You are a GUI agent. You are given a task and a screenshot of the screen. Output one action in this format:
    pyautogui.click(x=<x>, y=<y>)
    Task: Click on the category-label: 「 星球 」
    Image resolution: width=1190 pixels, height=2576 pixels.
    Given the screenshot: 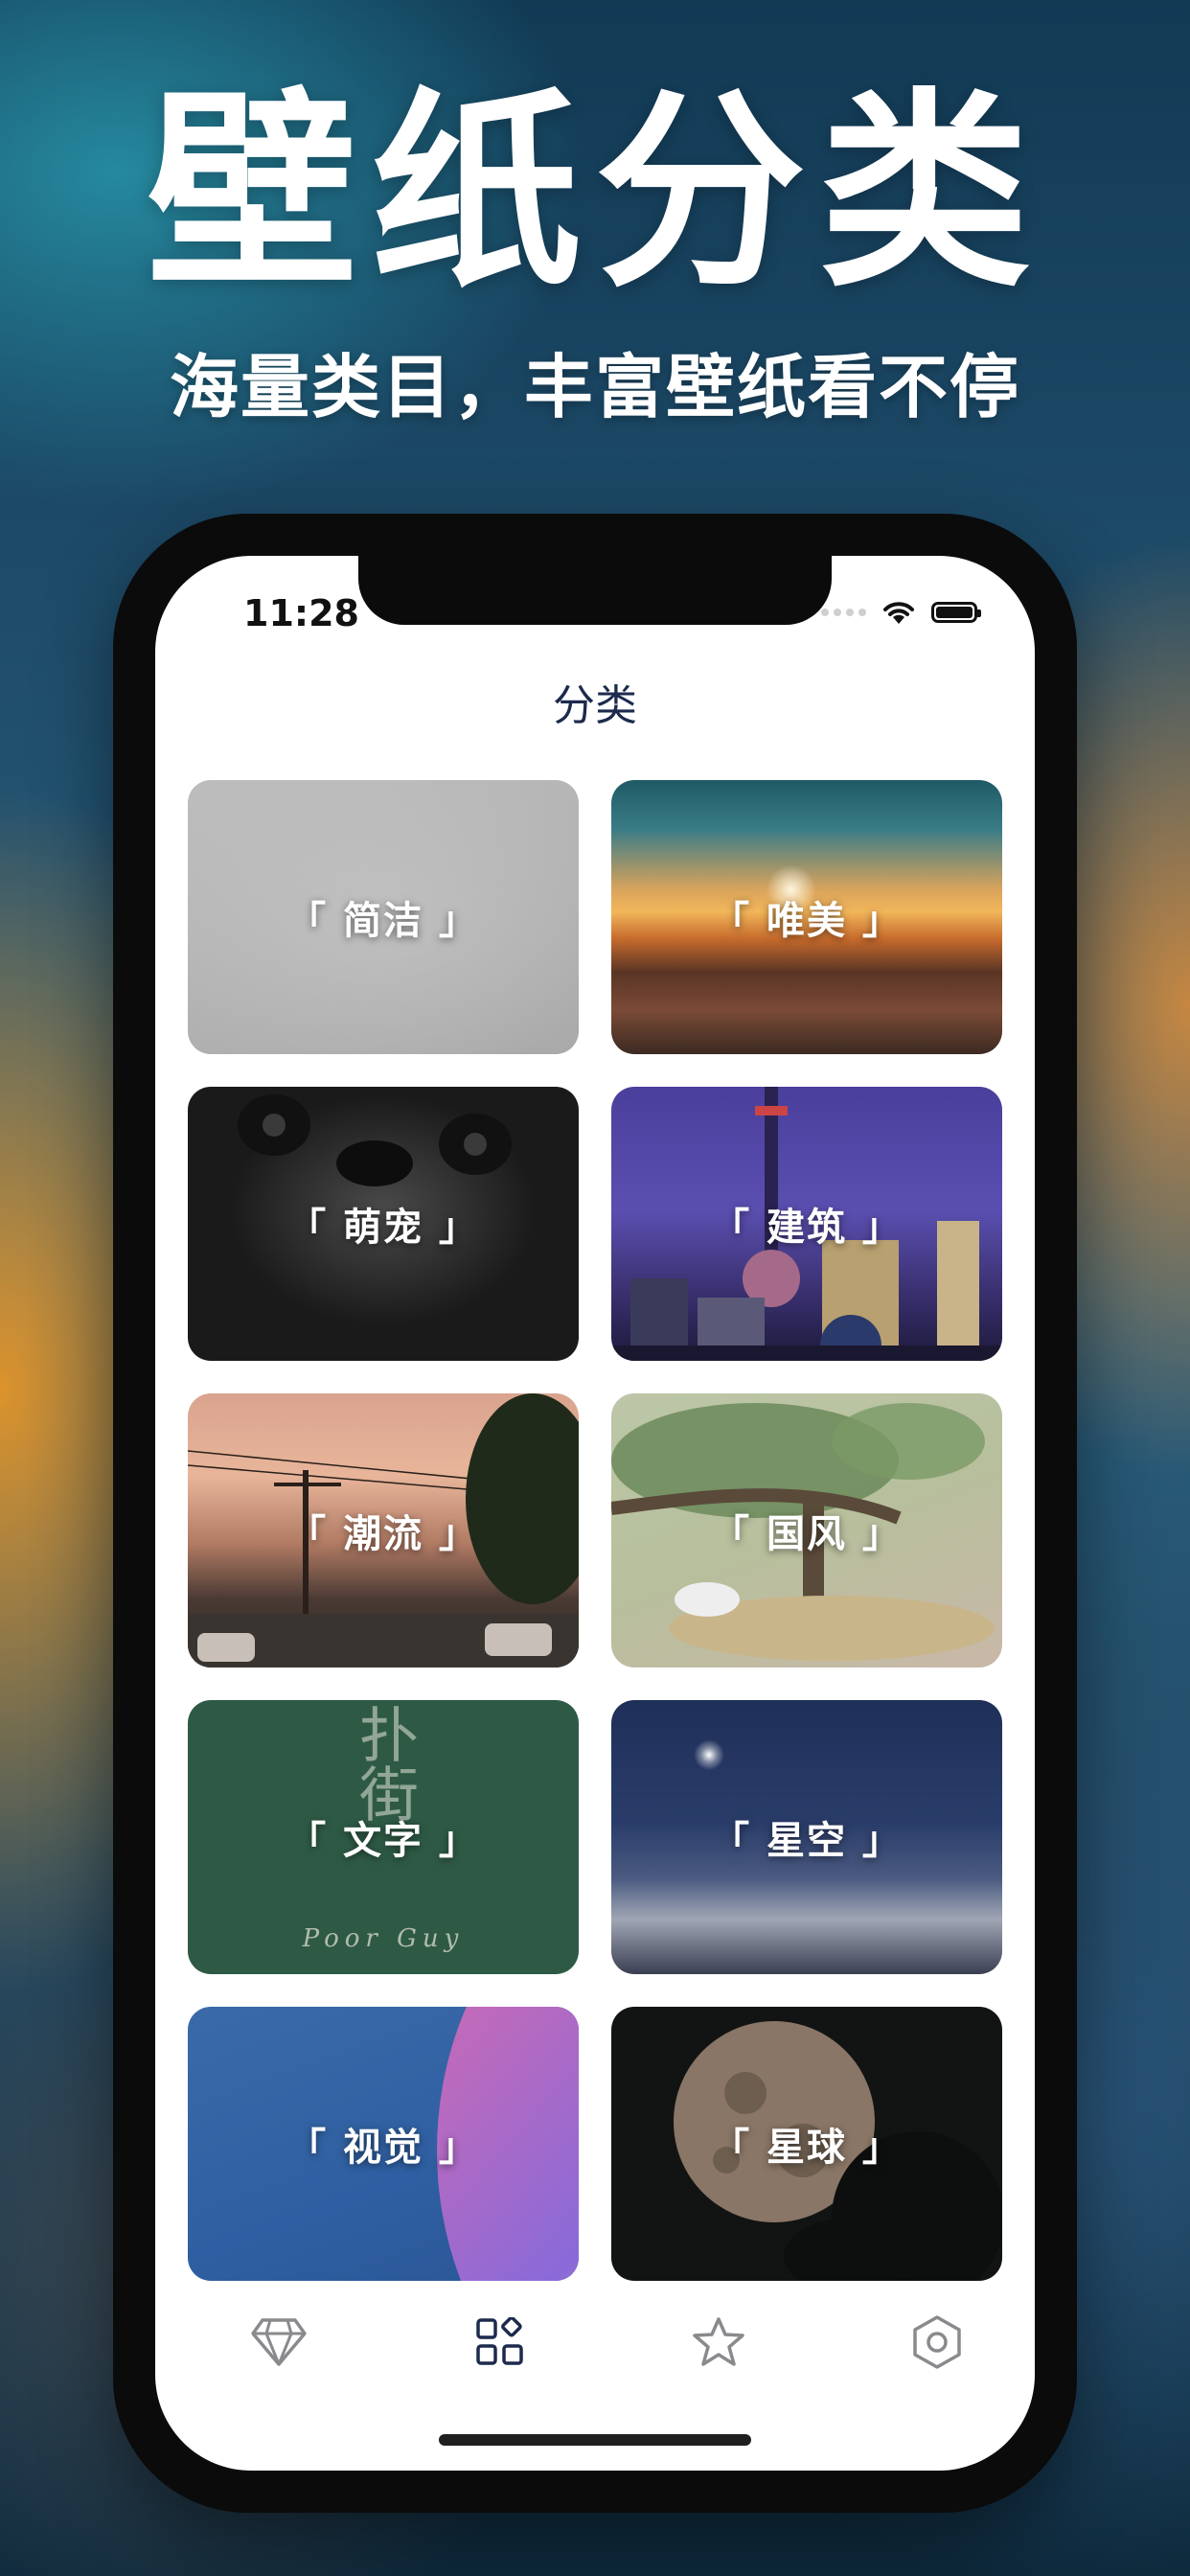 What is the action you would take?
    pyautogui.click(x=807, y=2148)
    